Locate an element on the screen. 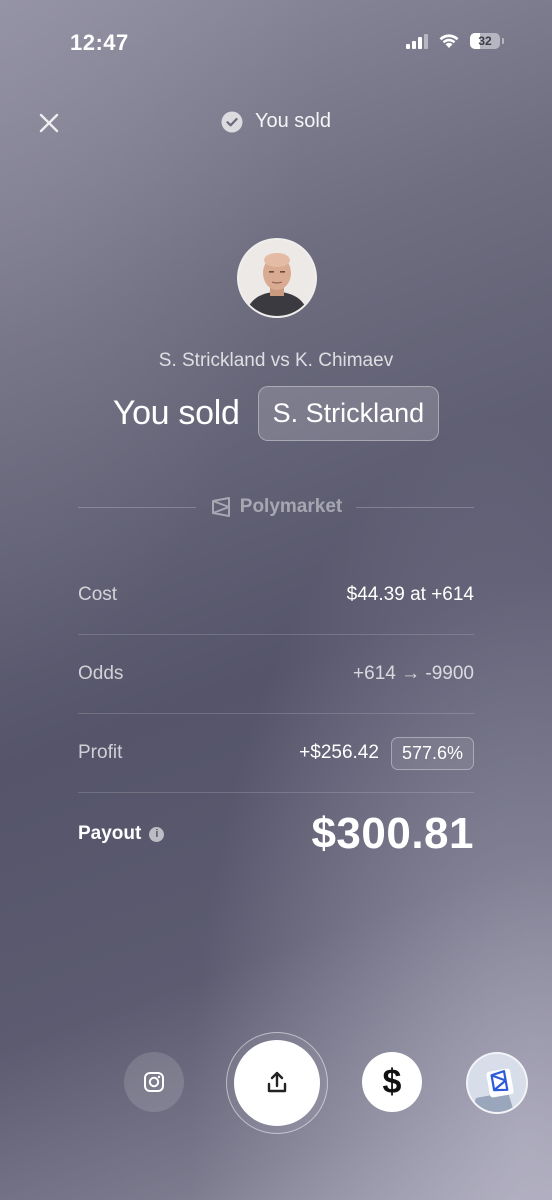 The height and width of the screenshot is (1200, 552). brand-divider: Polymarket is located at coordinates (276, 507).